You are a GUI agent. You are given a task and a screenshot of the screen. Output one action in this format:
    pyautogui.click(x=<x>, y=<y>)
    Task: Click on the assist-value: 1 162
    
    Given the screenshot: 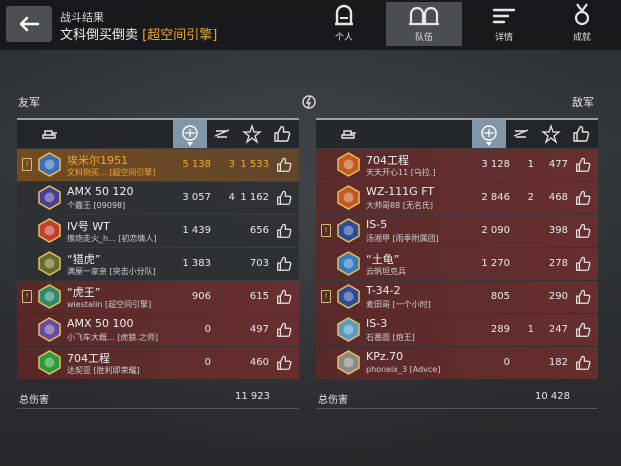 What is the action you would take?
    pyautogui.click(x=254, y=197)
    